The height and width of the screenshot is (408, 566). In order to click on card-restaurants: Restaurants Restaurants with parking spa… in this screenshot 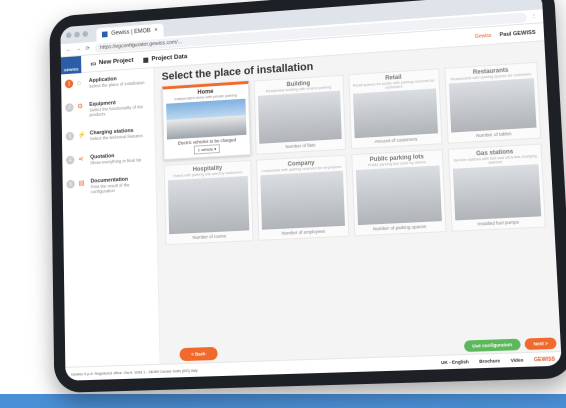, I will do `click(492, 102)`.